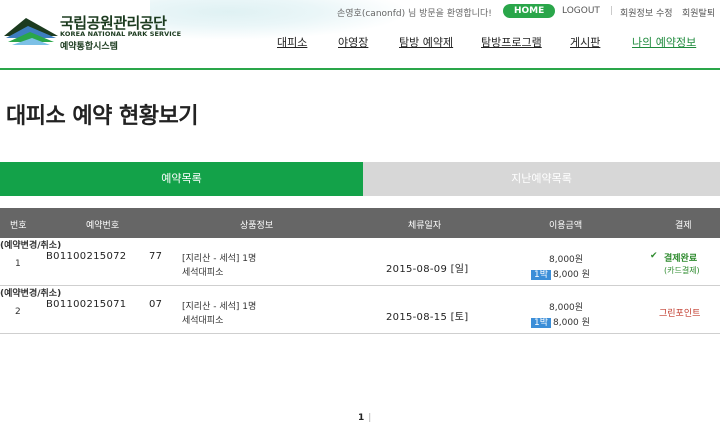 The image size is (720, 444). Describe the element at coordinates (541, 179) in the screenshot. I see `tab-past-reservation-list: 지난예약목록` at that location.